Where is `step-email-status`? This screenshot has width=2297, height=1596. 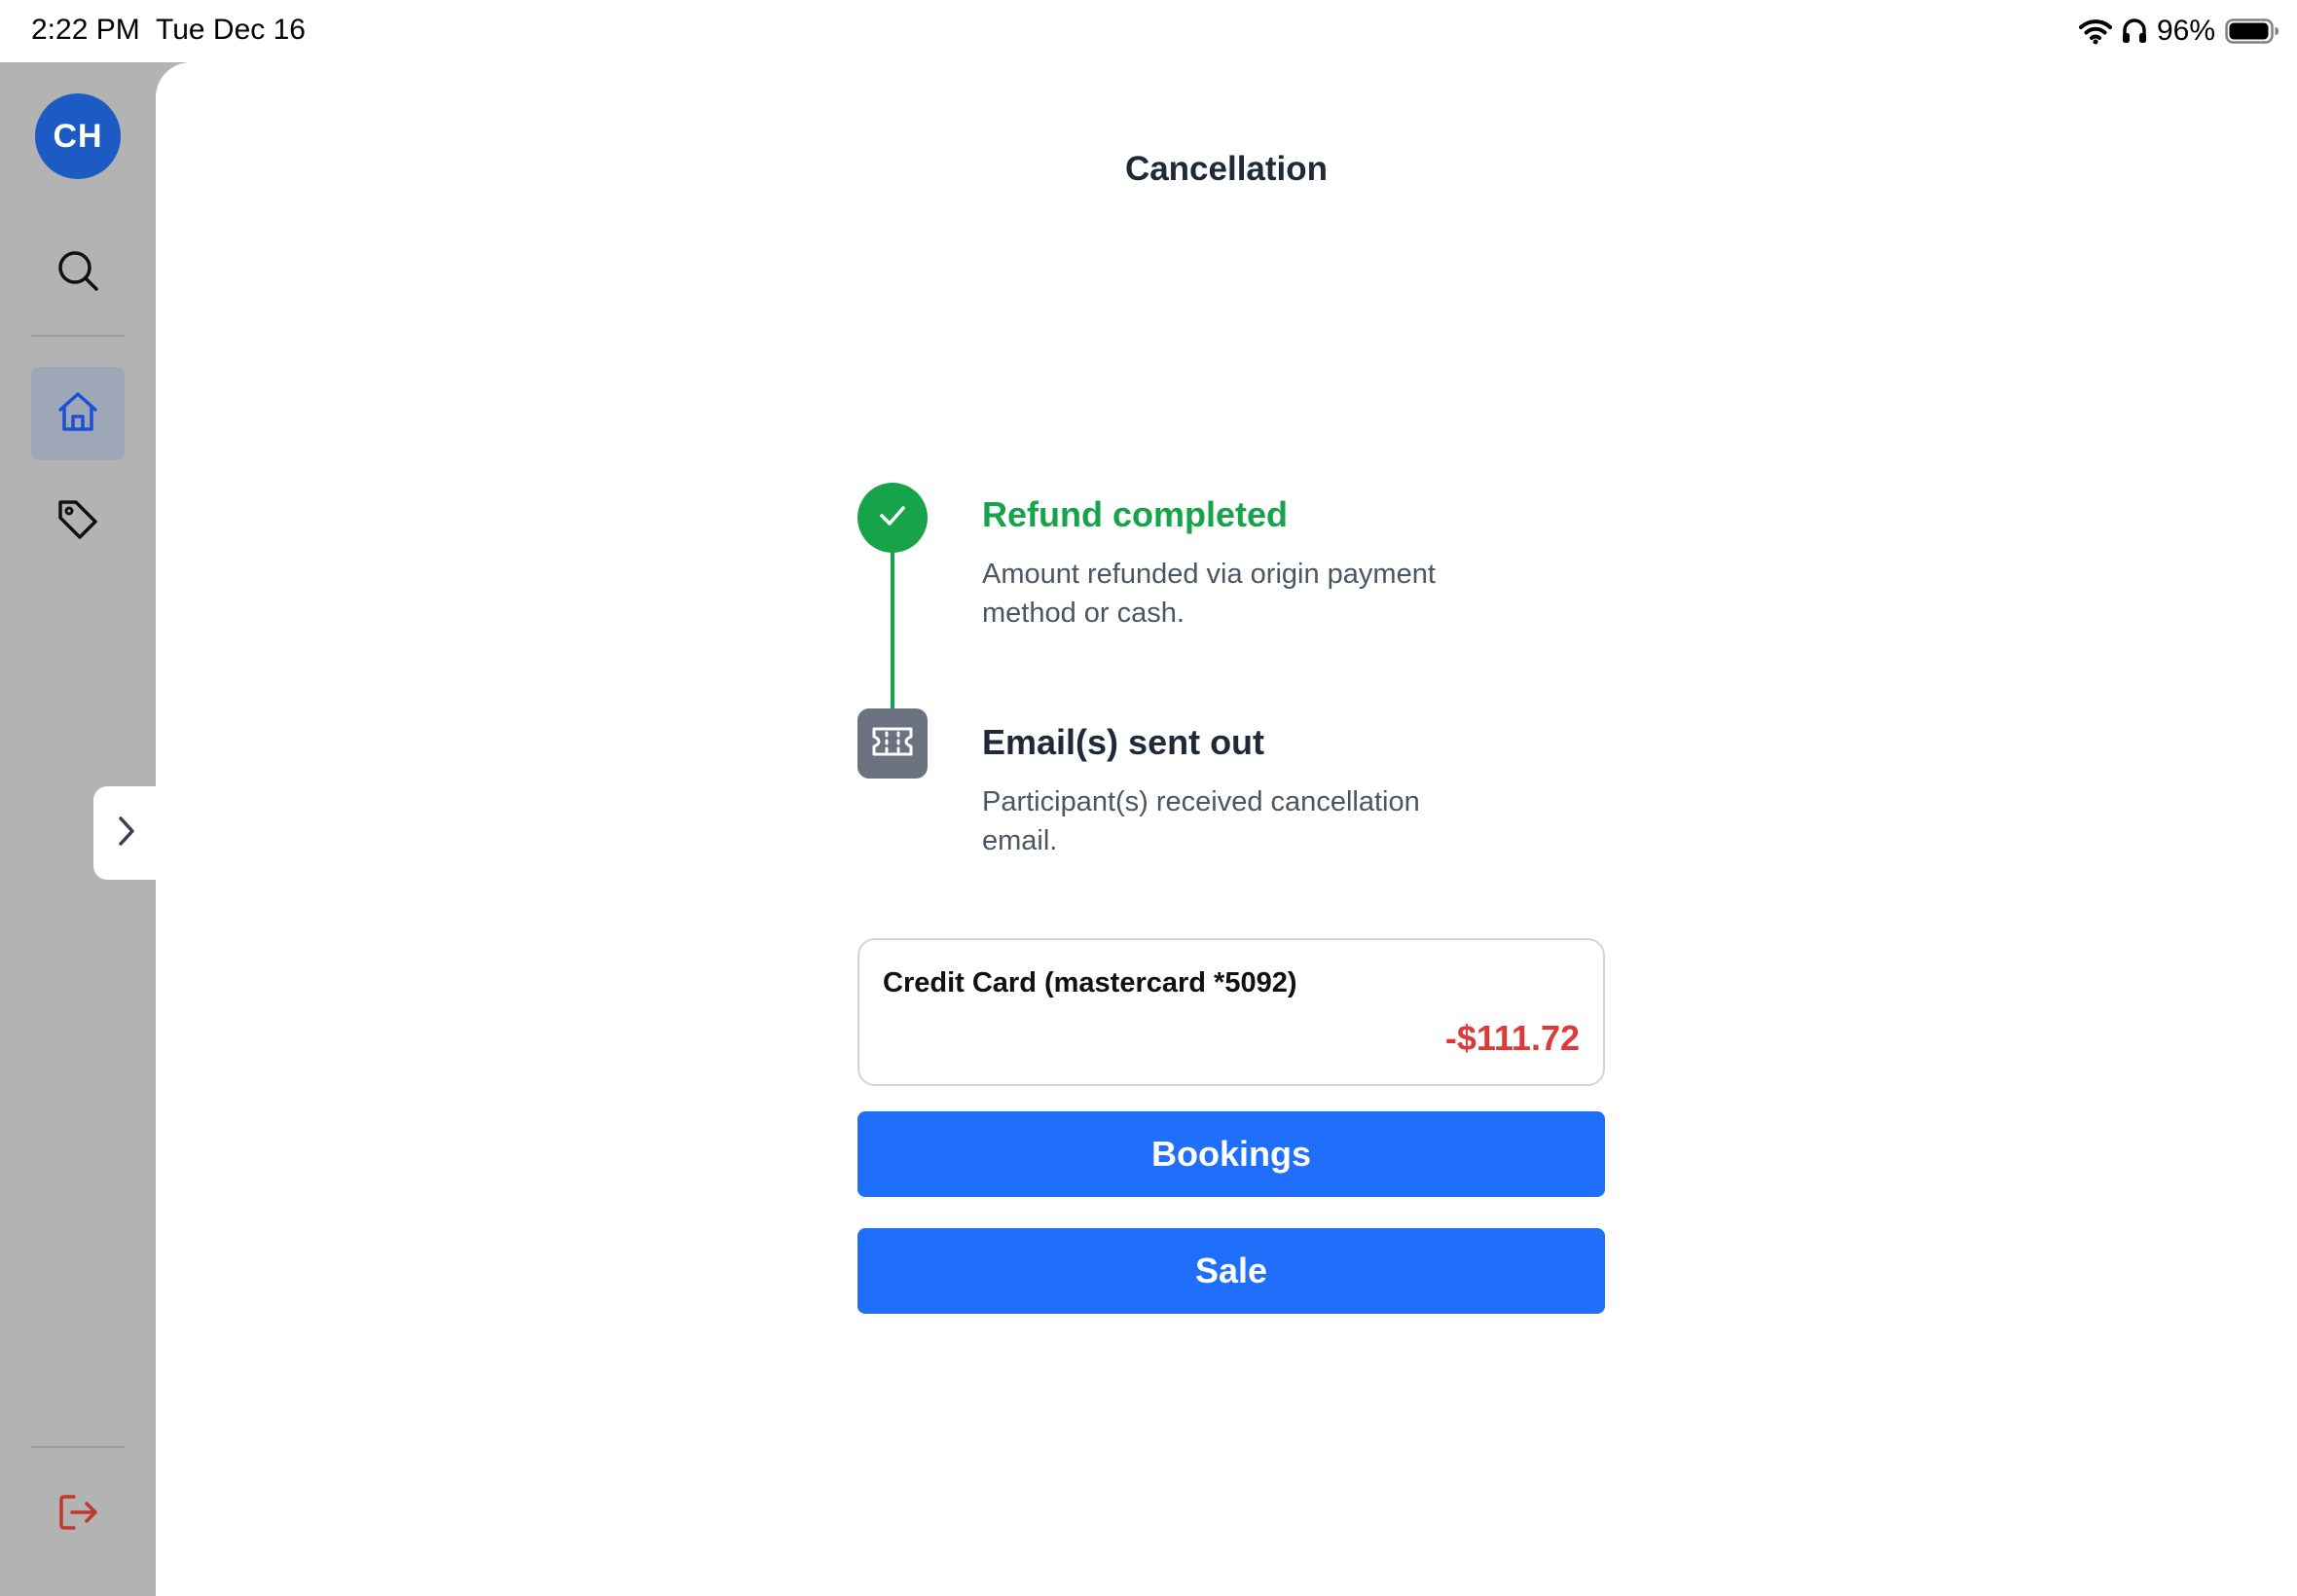
step-email-status is located at coordinates (892, 743).